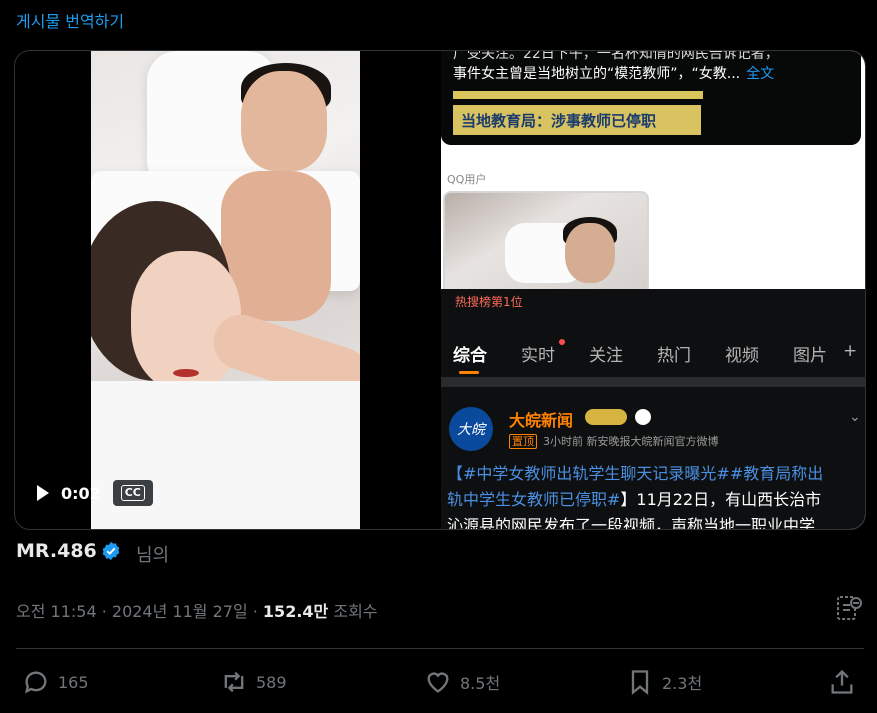  I want to click on play-icon, so click(43, 493).